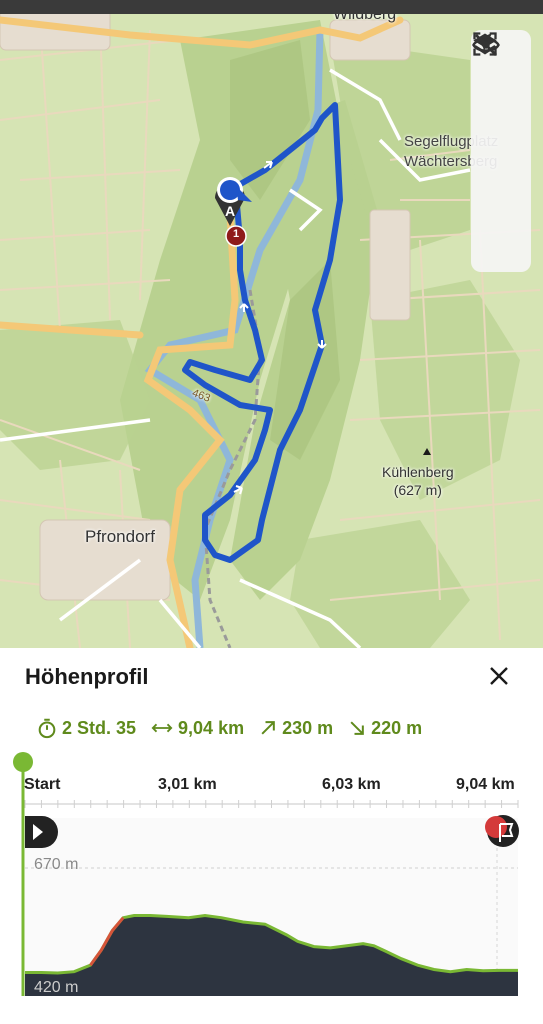  I want to click on duration-stat: 2 Std. 35, so click(86, 728).